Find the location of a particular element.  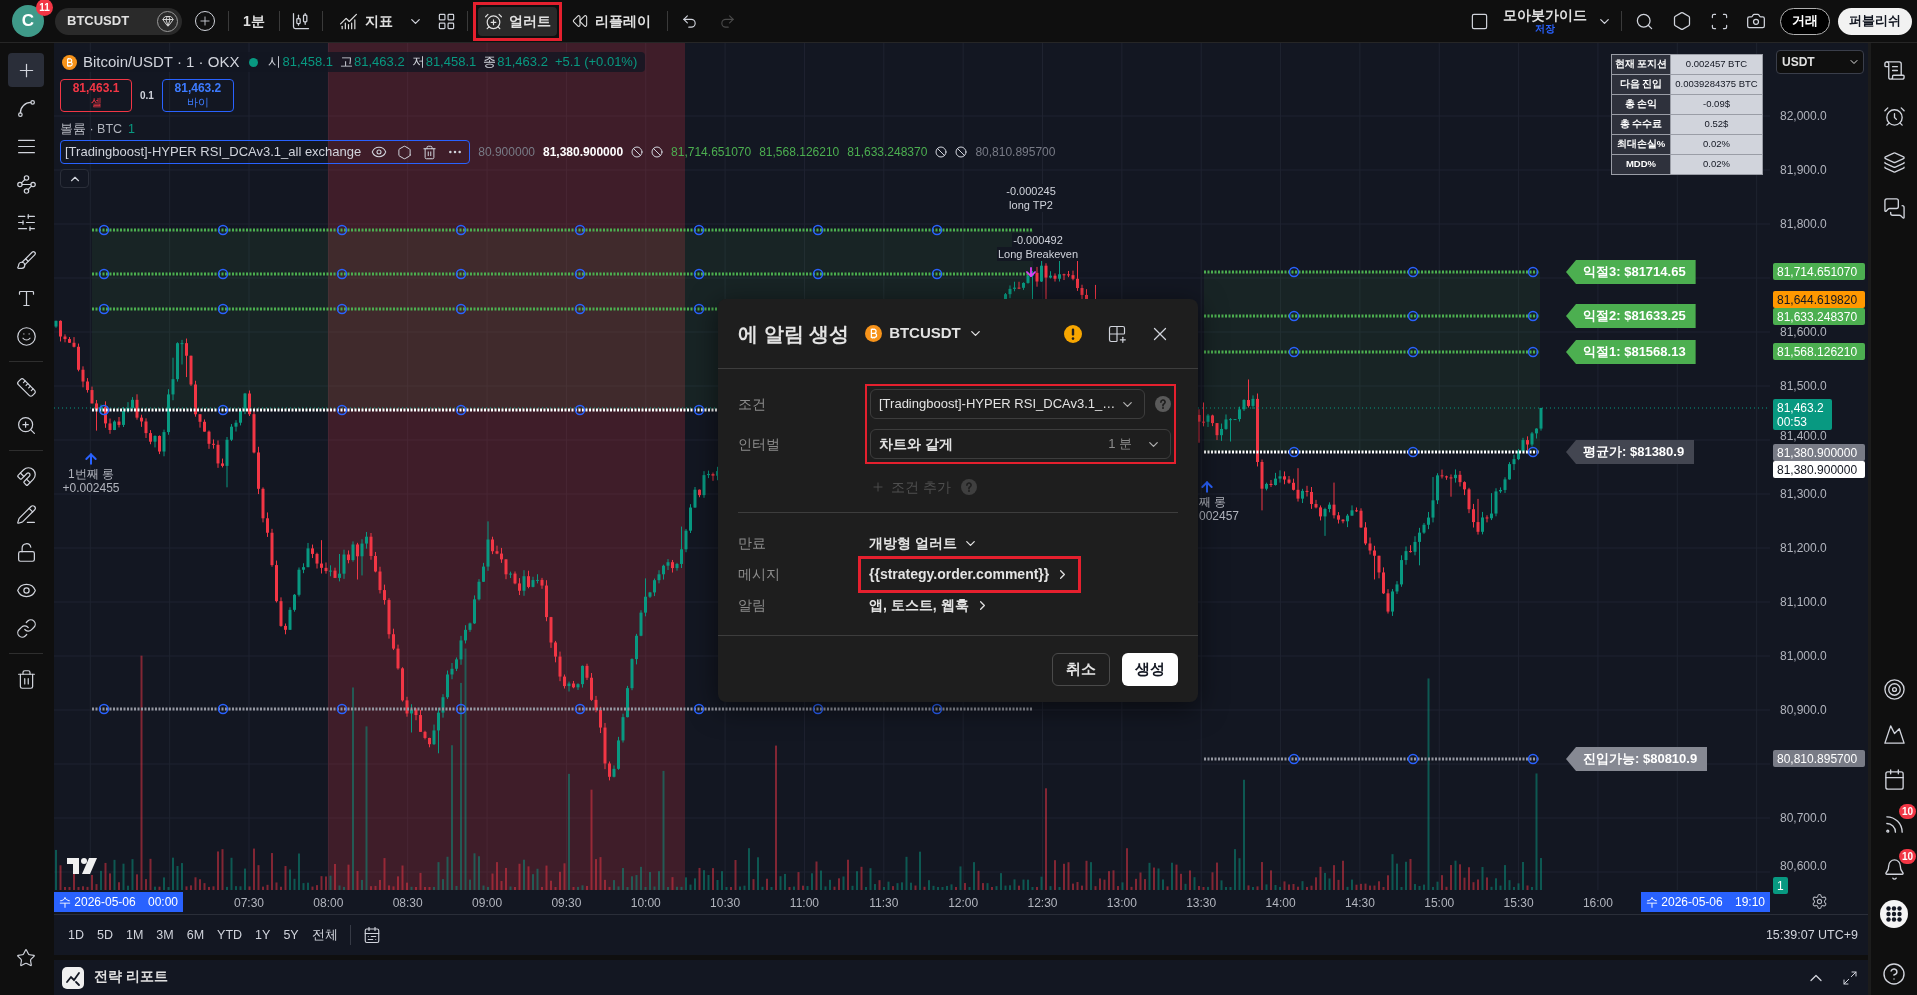

time-tick: 09:00 is located at coordinates (487, 903).